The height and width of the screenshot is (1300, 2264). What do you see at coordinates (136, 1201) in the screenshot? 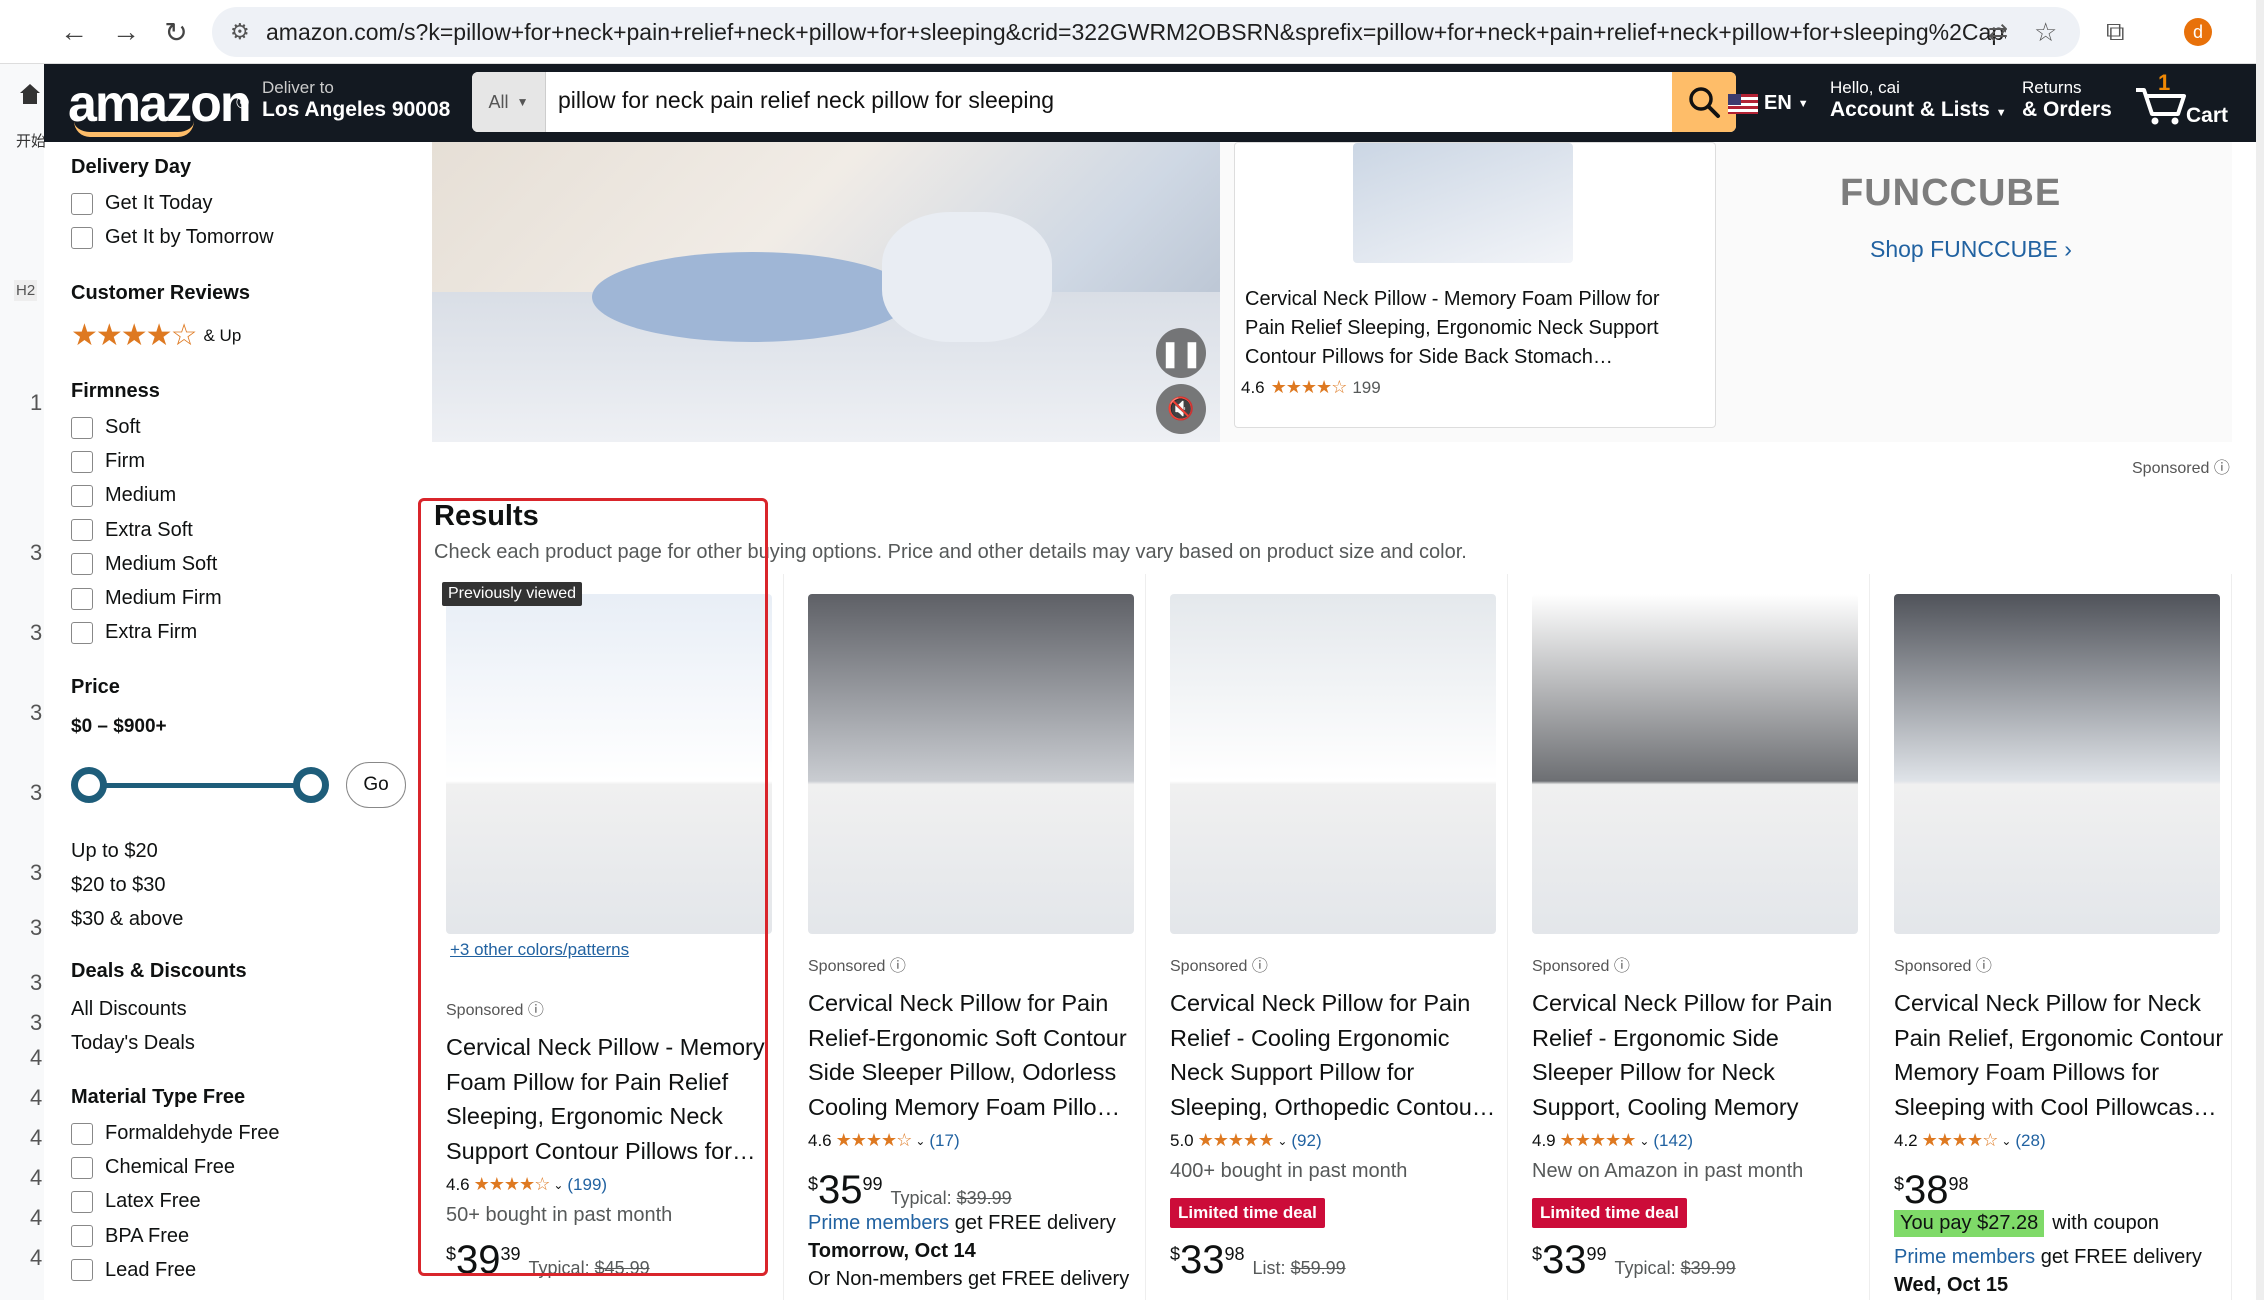
I see `filter-option: Latex Free` at bounding box center [136, 1201].